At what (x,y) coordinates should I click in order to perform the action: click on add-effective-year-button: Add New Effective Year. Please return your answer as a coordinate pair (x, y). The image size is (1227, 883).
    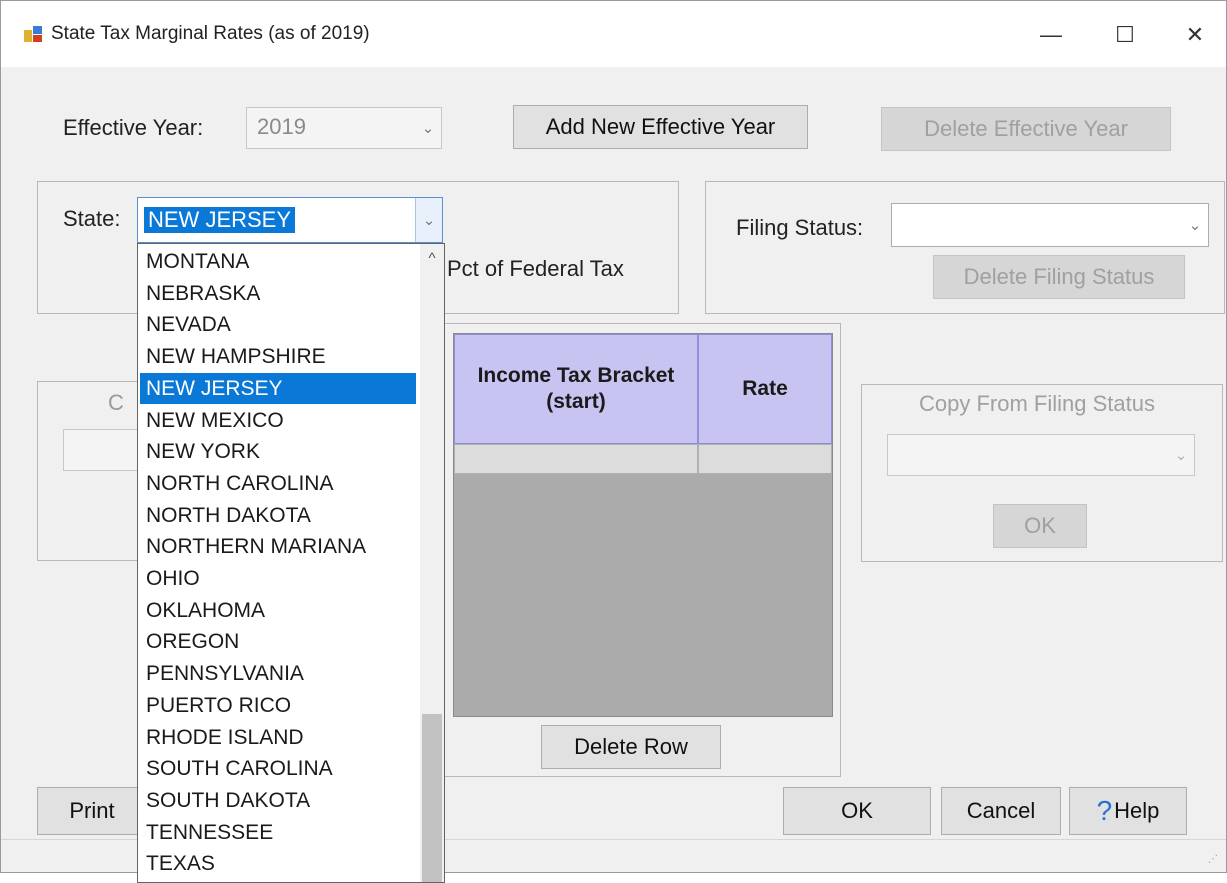
    Looking at the image, I should click on (660, 127).